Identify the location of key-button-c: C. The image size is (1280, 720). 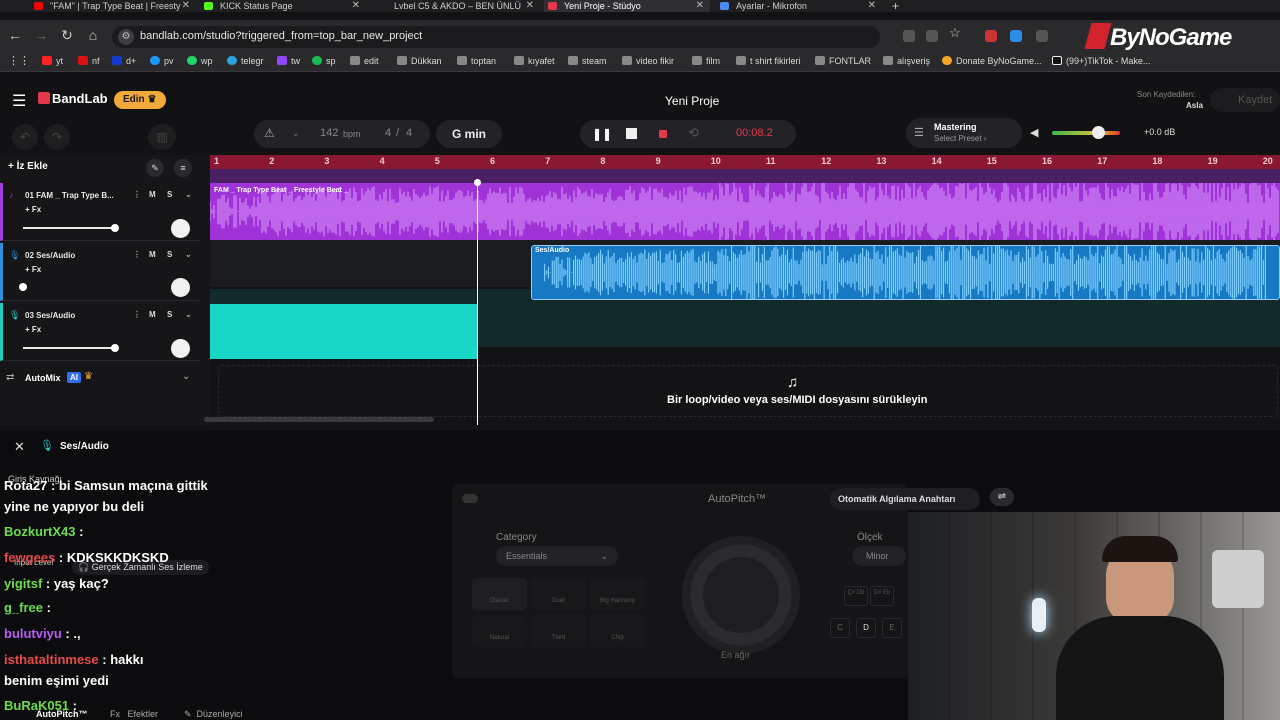
(840, 628).